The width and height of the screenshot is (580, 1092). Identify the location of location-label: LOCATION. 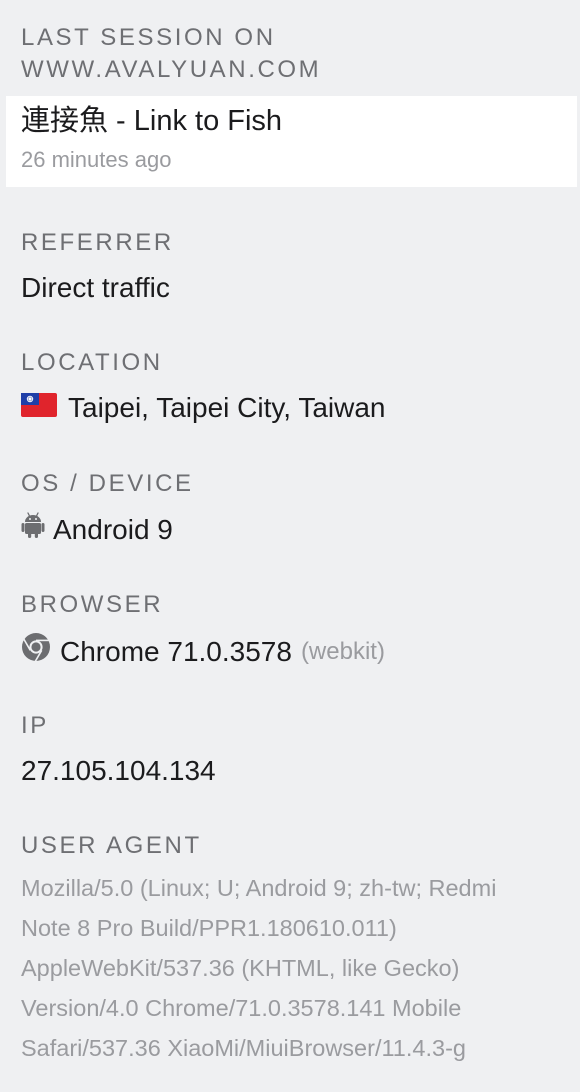
(92, 362).